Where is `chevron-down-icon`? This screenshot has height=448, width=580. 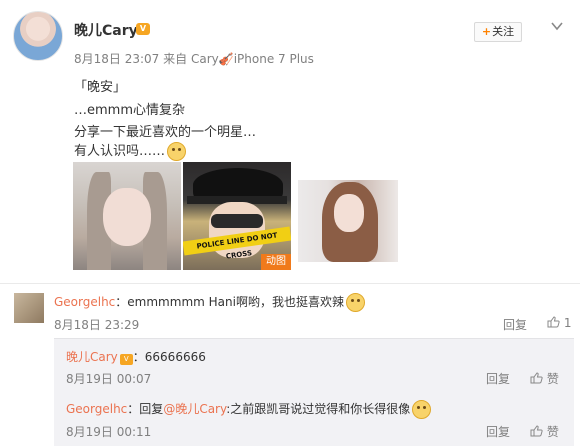
chevron-down-icon is located at coordinates (557, 26).